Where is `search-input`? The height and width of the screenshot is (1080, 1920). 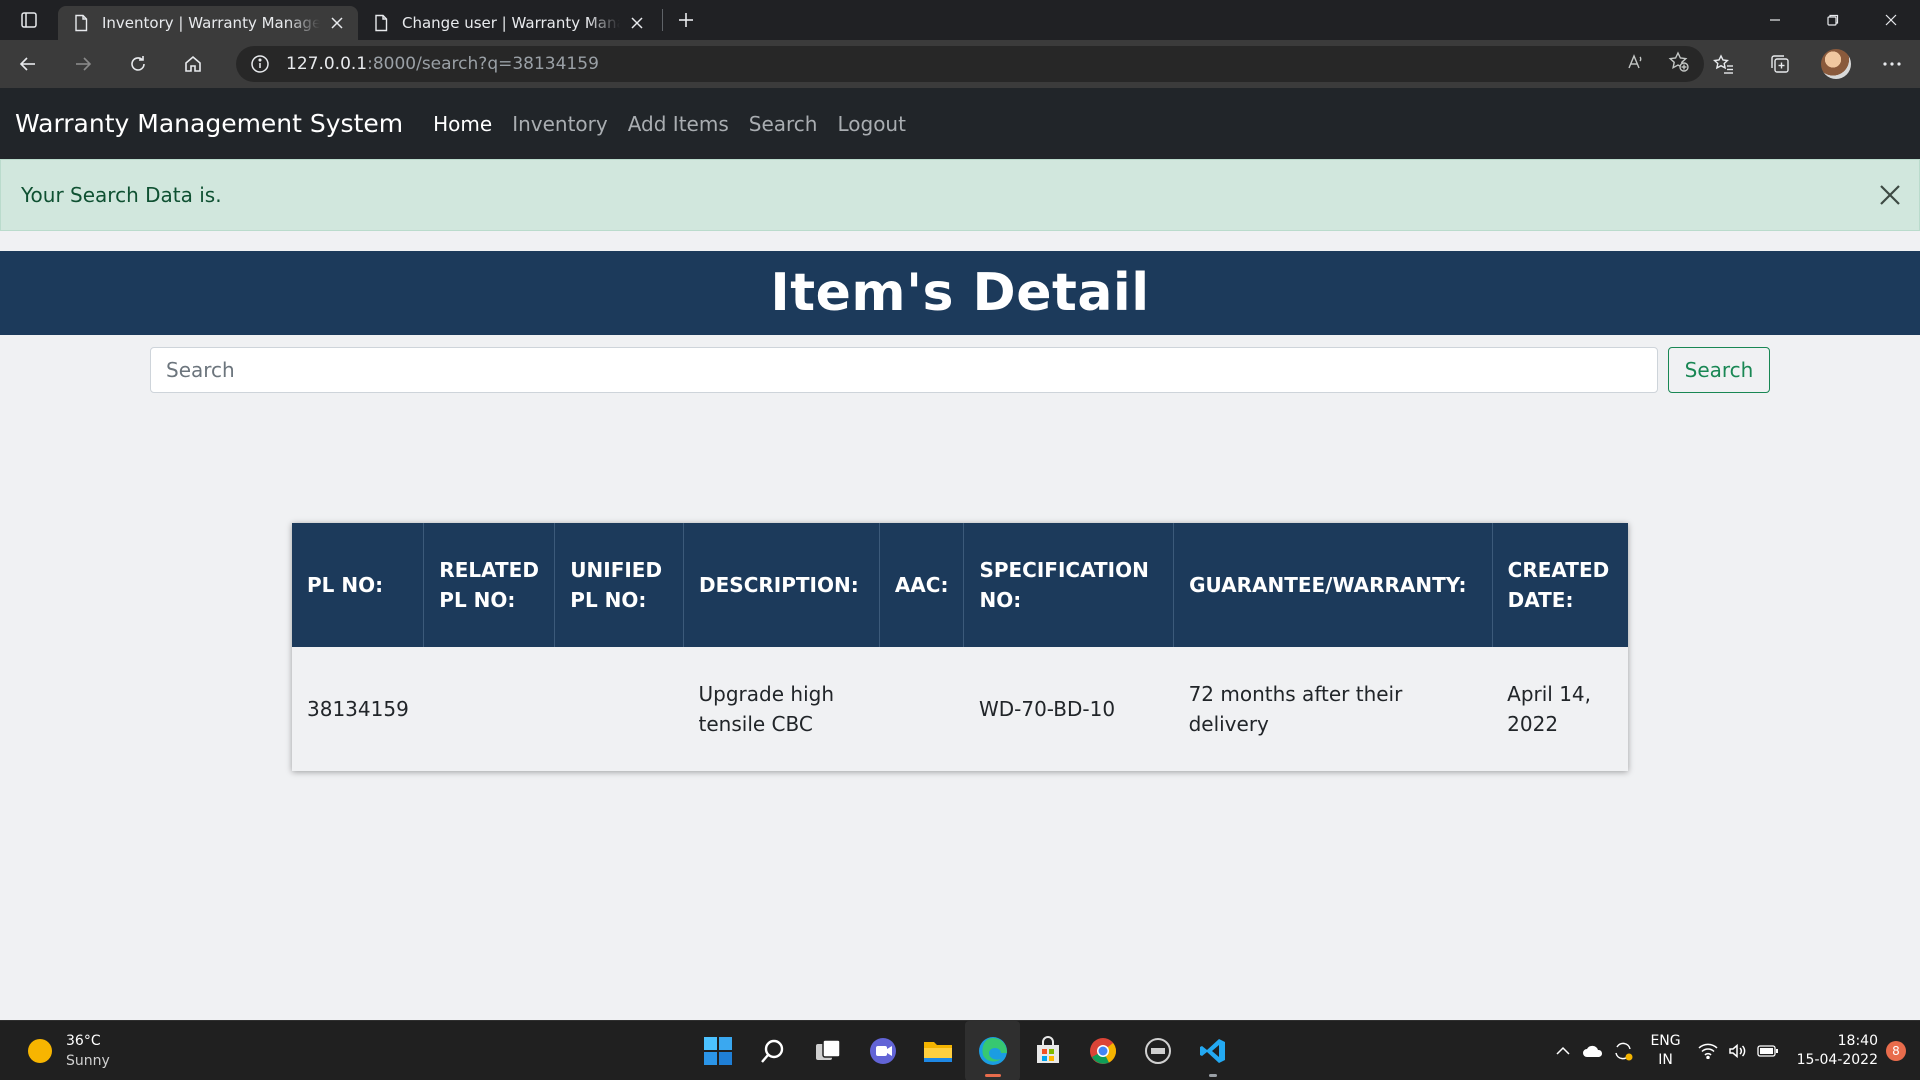
search-input is located at coordinates (904, 370).